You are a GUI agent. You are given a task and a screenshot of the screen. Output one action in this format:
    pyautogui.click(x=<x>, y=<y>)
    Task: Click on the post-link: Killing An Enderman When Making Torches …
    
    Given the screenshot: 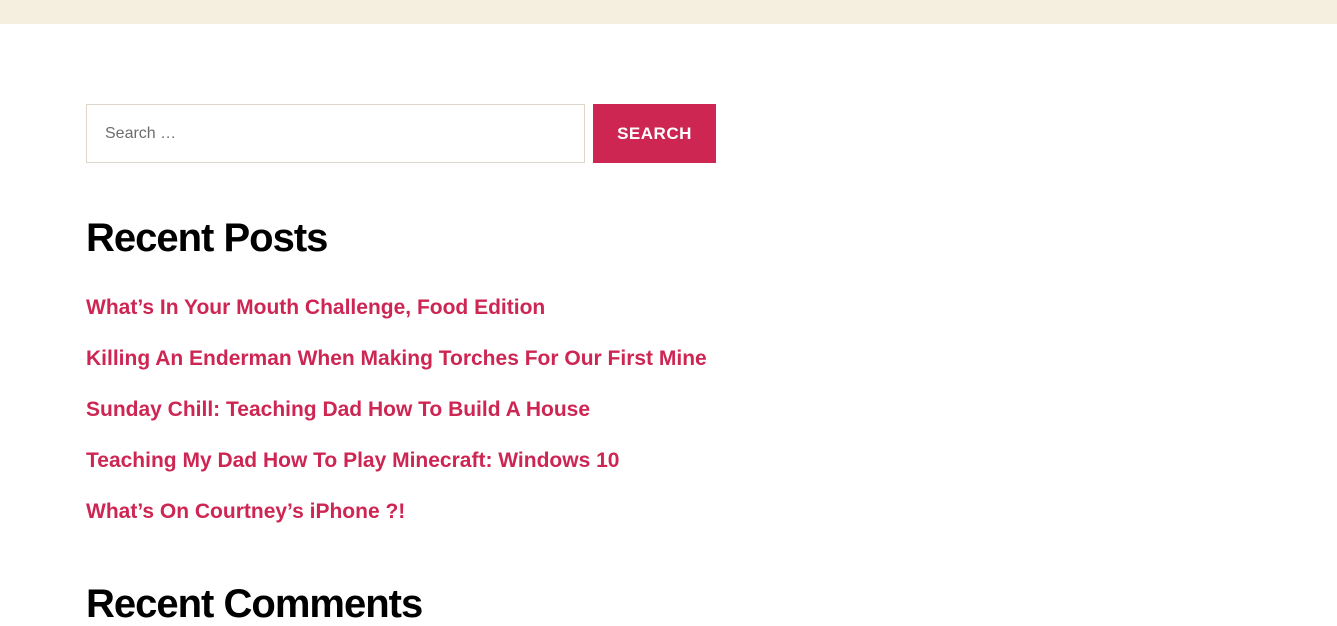 What is the action you would take?
    pyautogui.click(x=396, y=358)
    